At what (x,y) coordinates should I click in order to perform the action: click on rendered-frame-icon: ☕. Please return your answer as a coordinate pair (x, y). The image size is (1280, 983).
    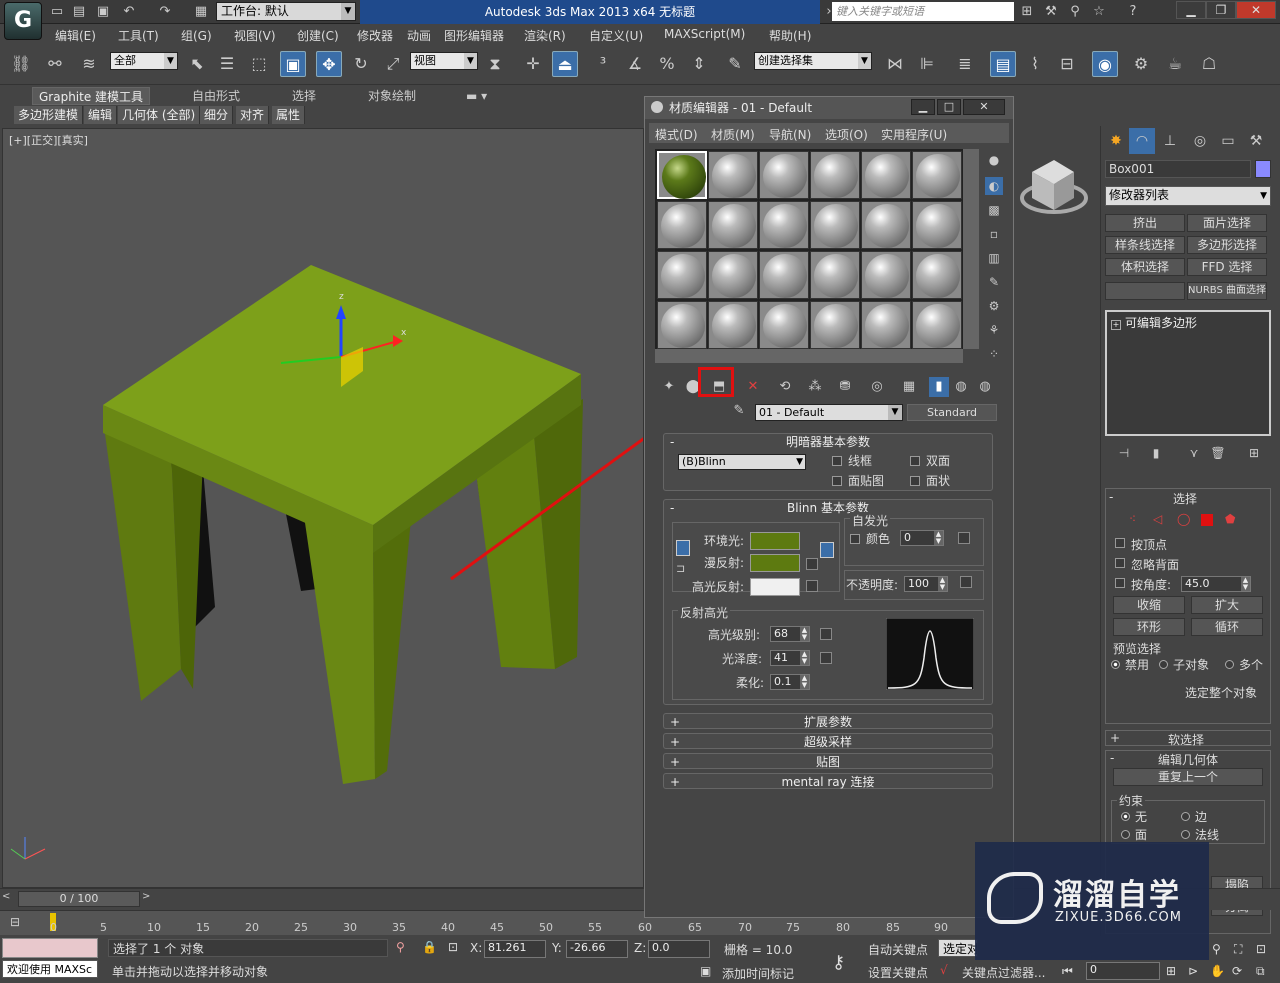
    Looking at the image, I should click on (1175, 64).